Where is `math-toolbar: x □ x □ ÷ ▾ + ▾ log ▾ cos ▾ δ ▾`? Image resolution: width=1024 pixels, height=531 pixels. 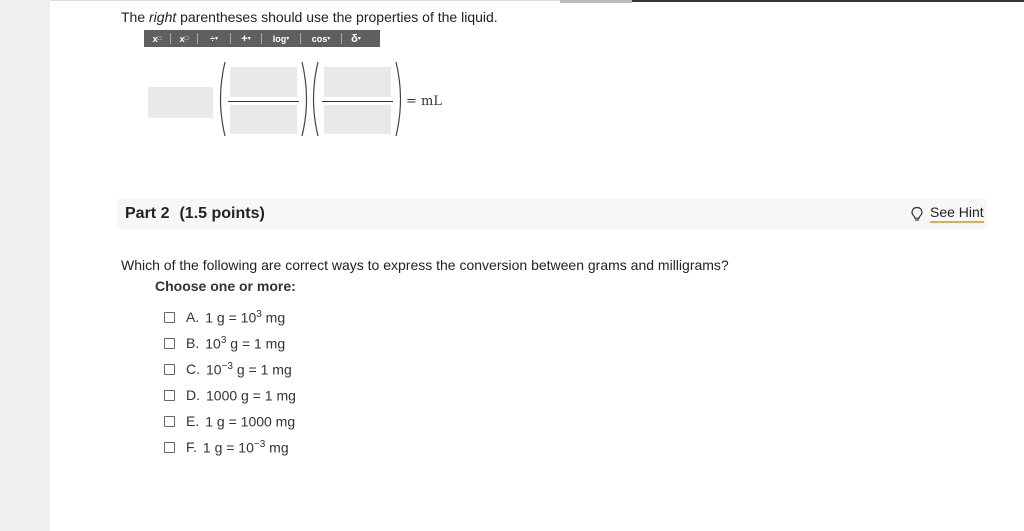 math-toolbar: x □ x □ ÷ ▾ + ▾ log ▾ cos ▾ δ ▾ is located at coordinates (262, 38).